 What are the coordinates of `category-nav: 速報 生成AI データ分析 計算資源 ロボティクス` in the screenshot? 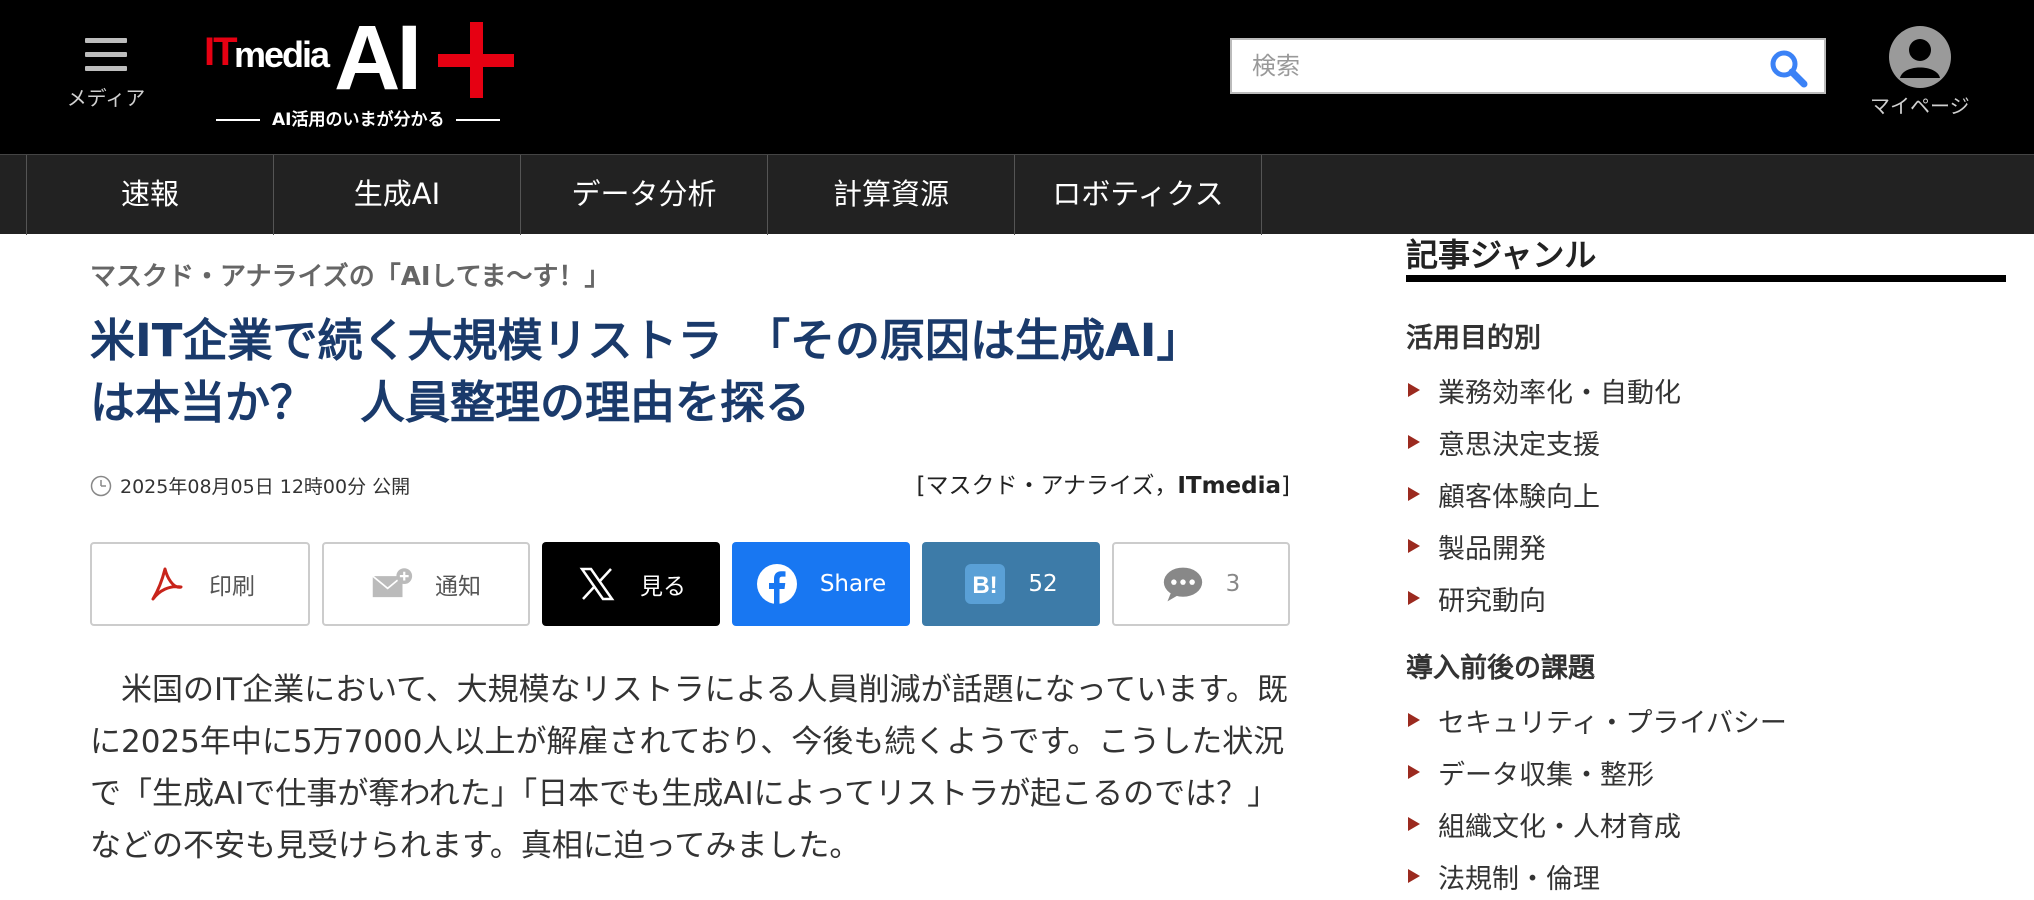 It's located at (1017, 194).